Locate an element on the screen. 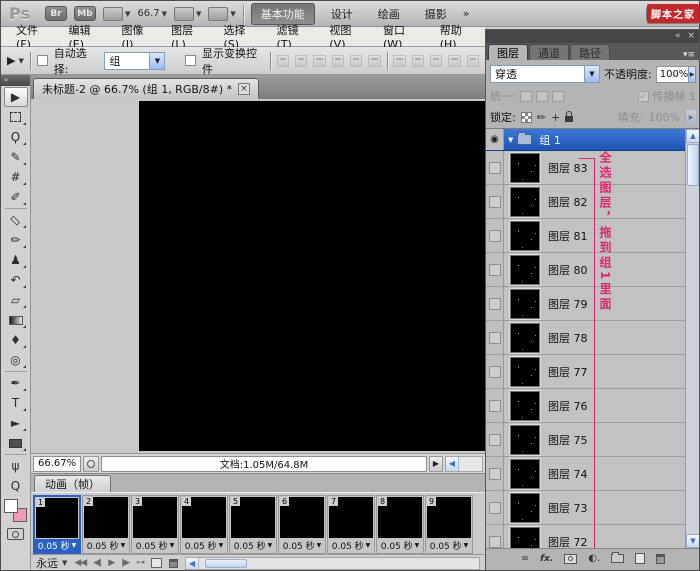  close-panel-icon: × is located at coordinates (691, 36).